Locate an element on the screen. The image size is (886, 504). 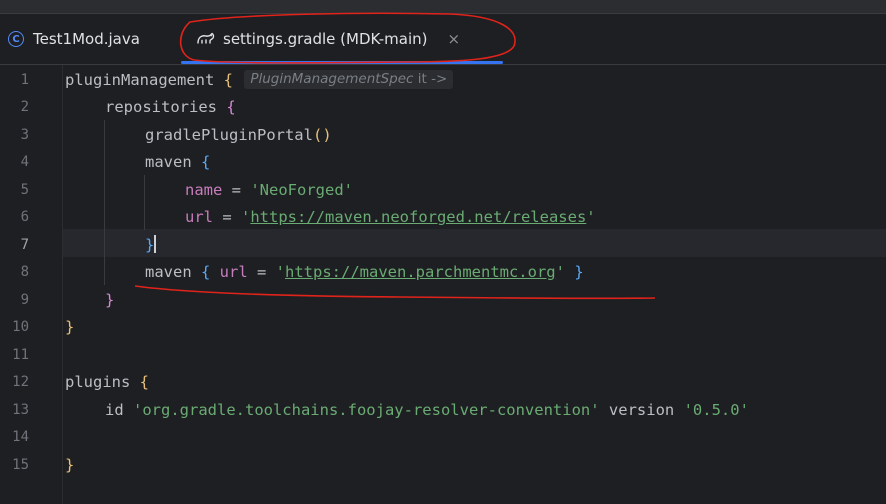
line-number: 8 is located at coordinates (24, 272).